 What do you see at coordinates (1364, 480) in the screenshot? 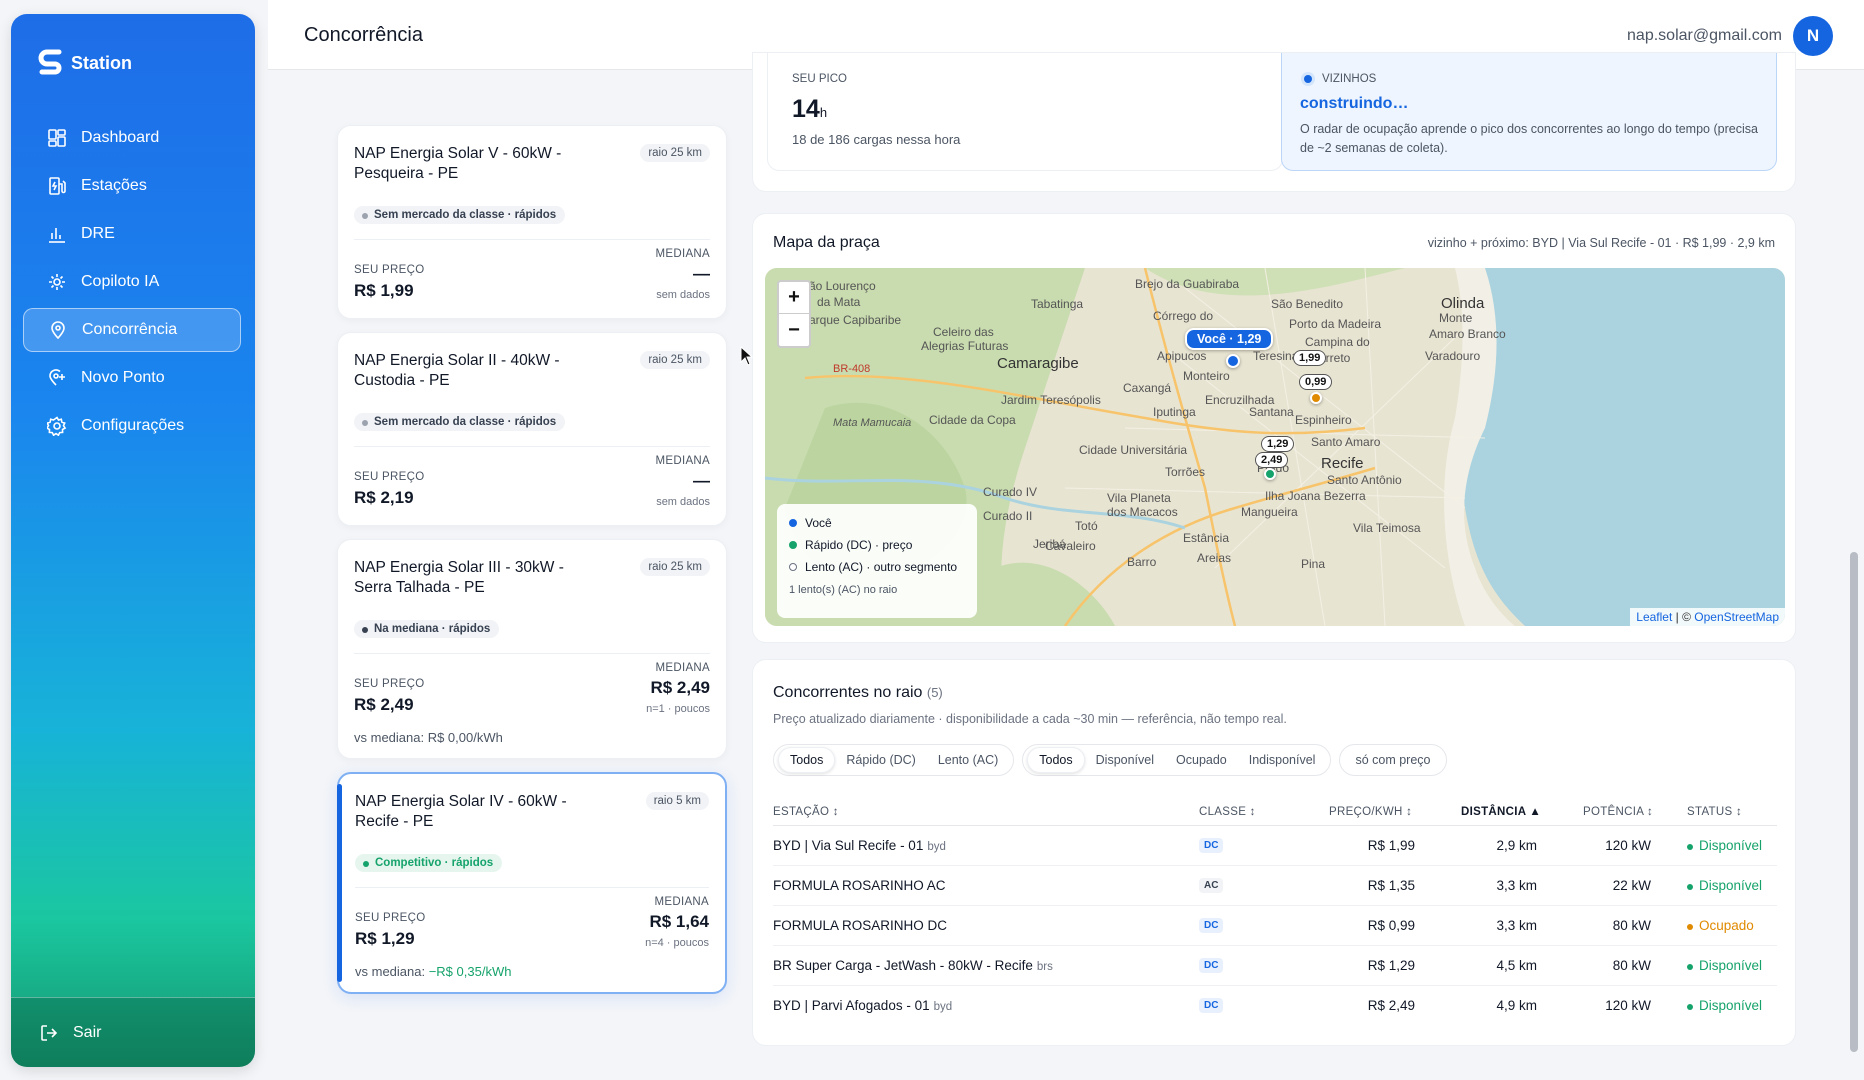
I see `svg-text: Santo Antônio` at bounding box center [1364, 480].